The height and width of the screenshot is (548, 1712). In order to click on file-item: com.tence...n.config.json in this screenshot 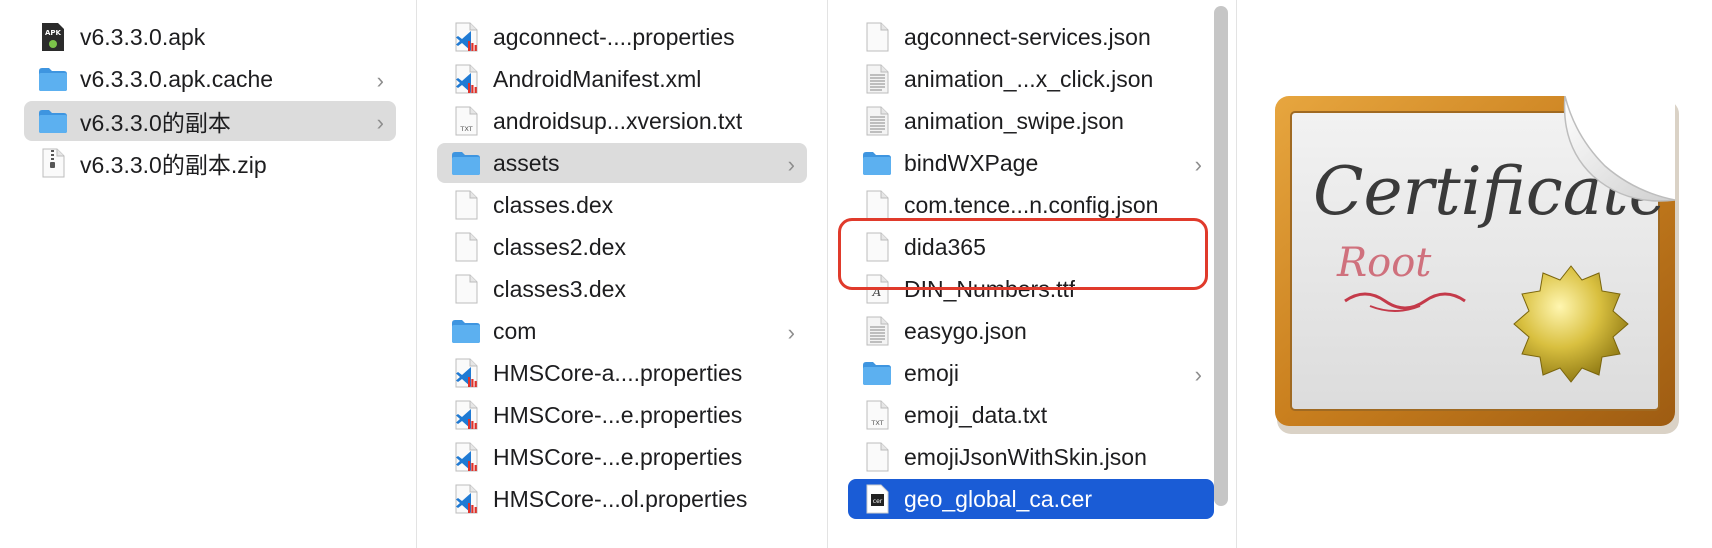, I will do `click(1031, 205)`.